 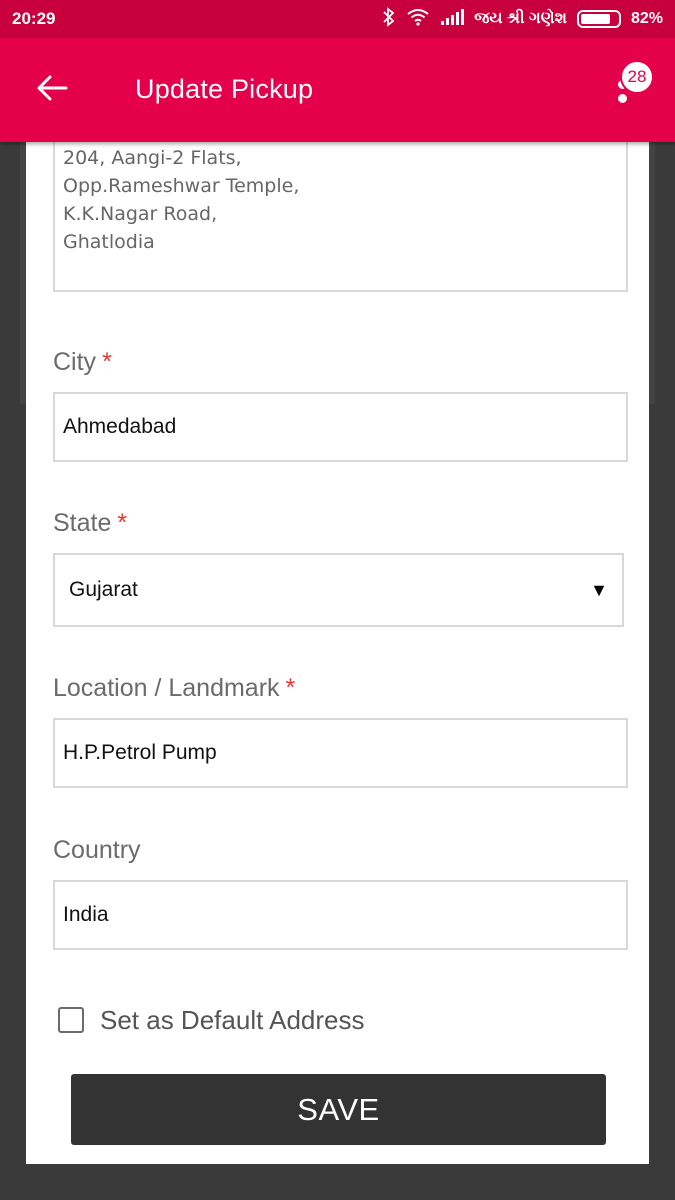 What do you see at coordinates (637, 77) in the screenshot?
I see `notification-badge: 28` at bounding box center [637, 77].